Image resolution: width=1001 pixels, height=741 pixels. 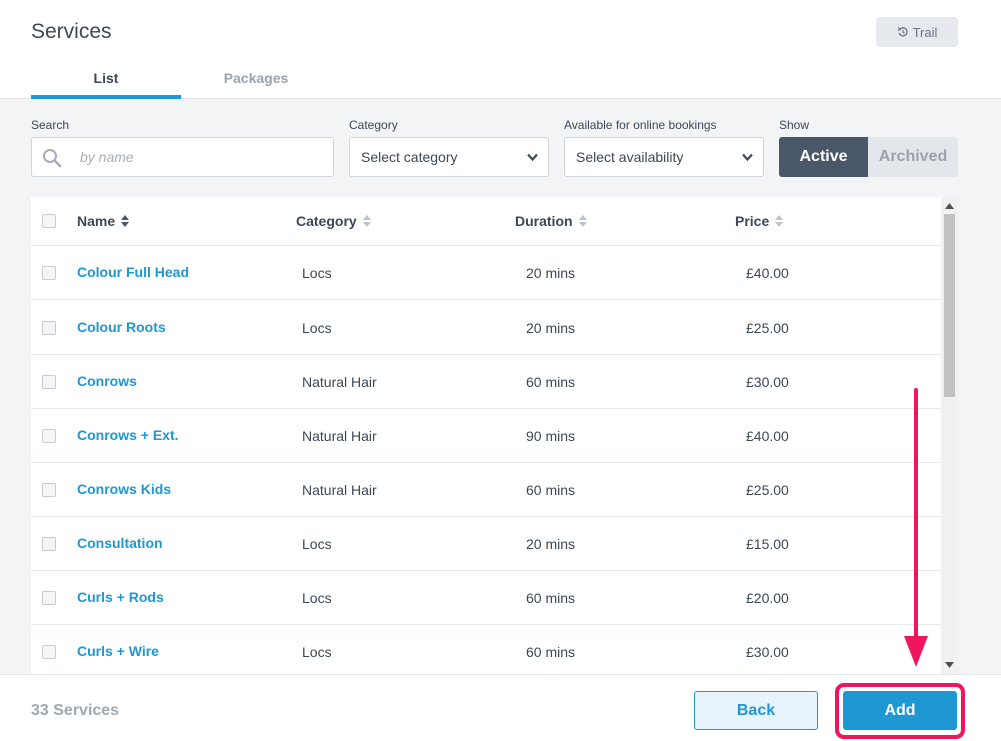 What do you see at coordinates (500, 49) in the screenshot?
I see `header: Services Trail List Packages` at bounding box center [500, 49].